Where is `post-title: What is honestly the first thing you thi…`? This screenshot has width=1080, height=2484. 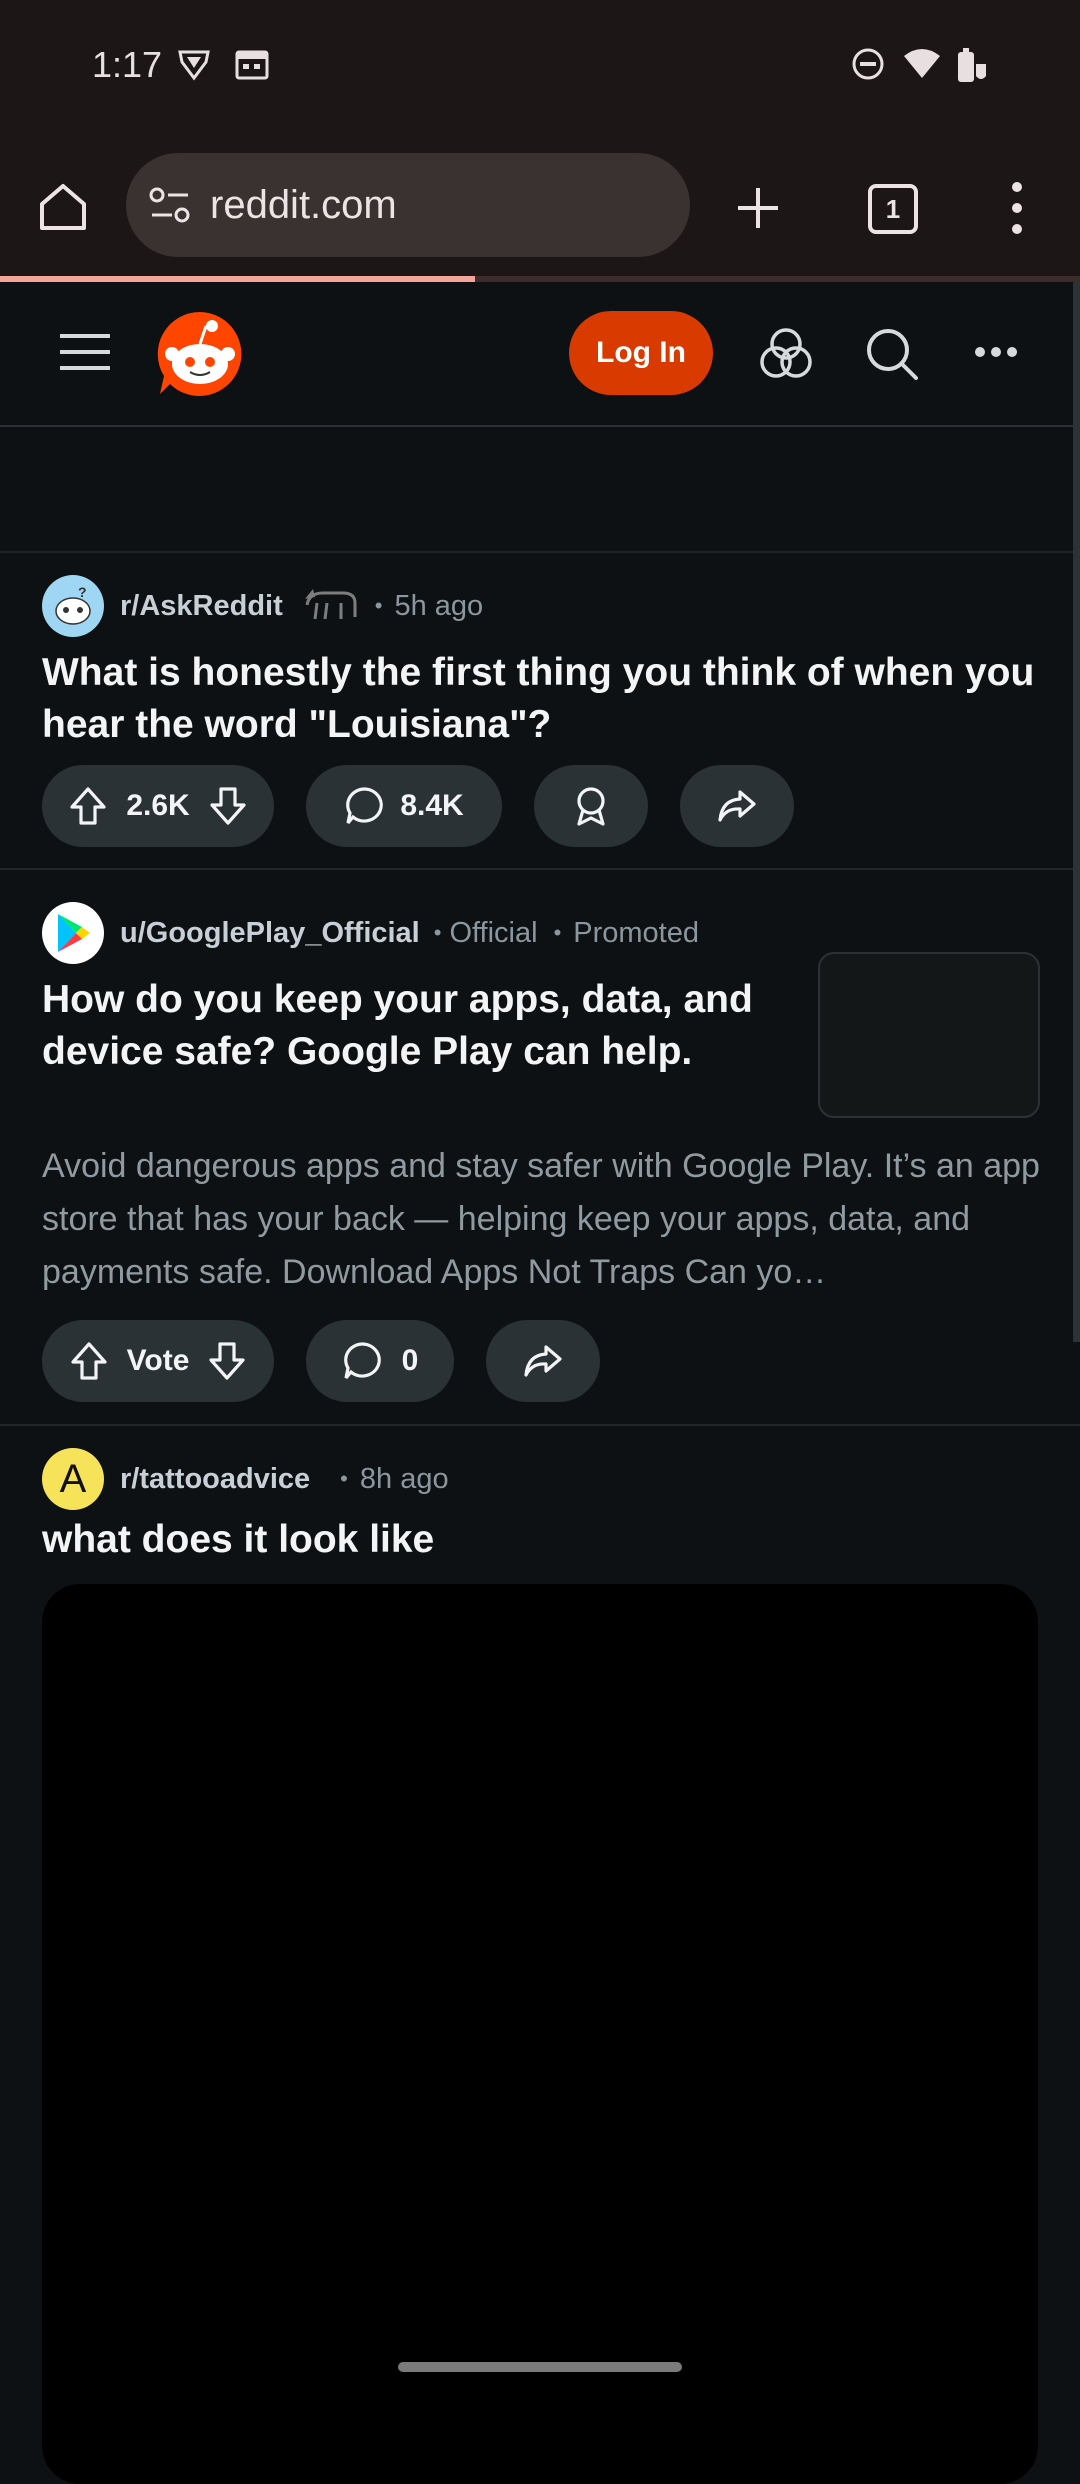 post-title: What is honestly the first thing you thi… is located at coordinates (542, 699).